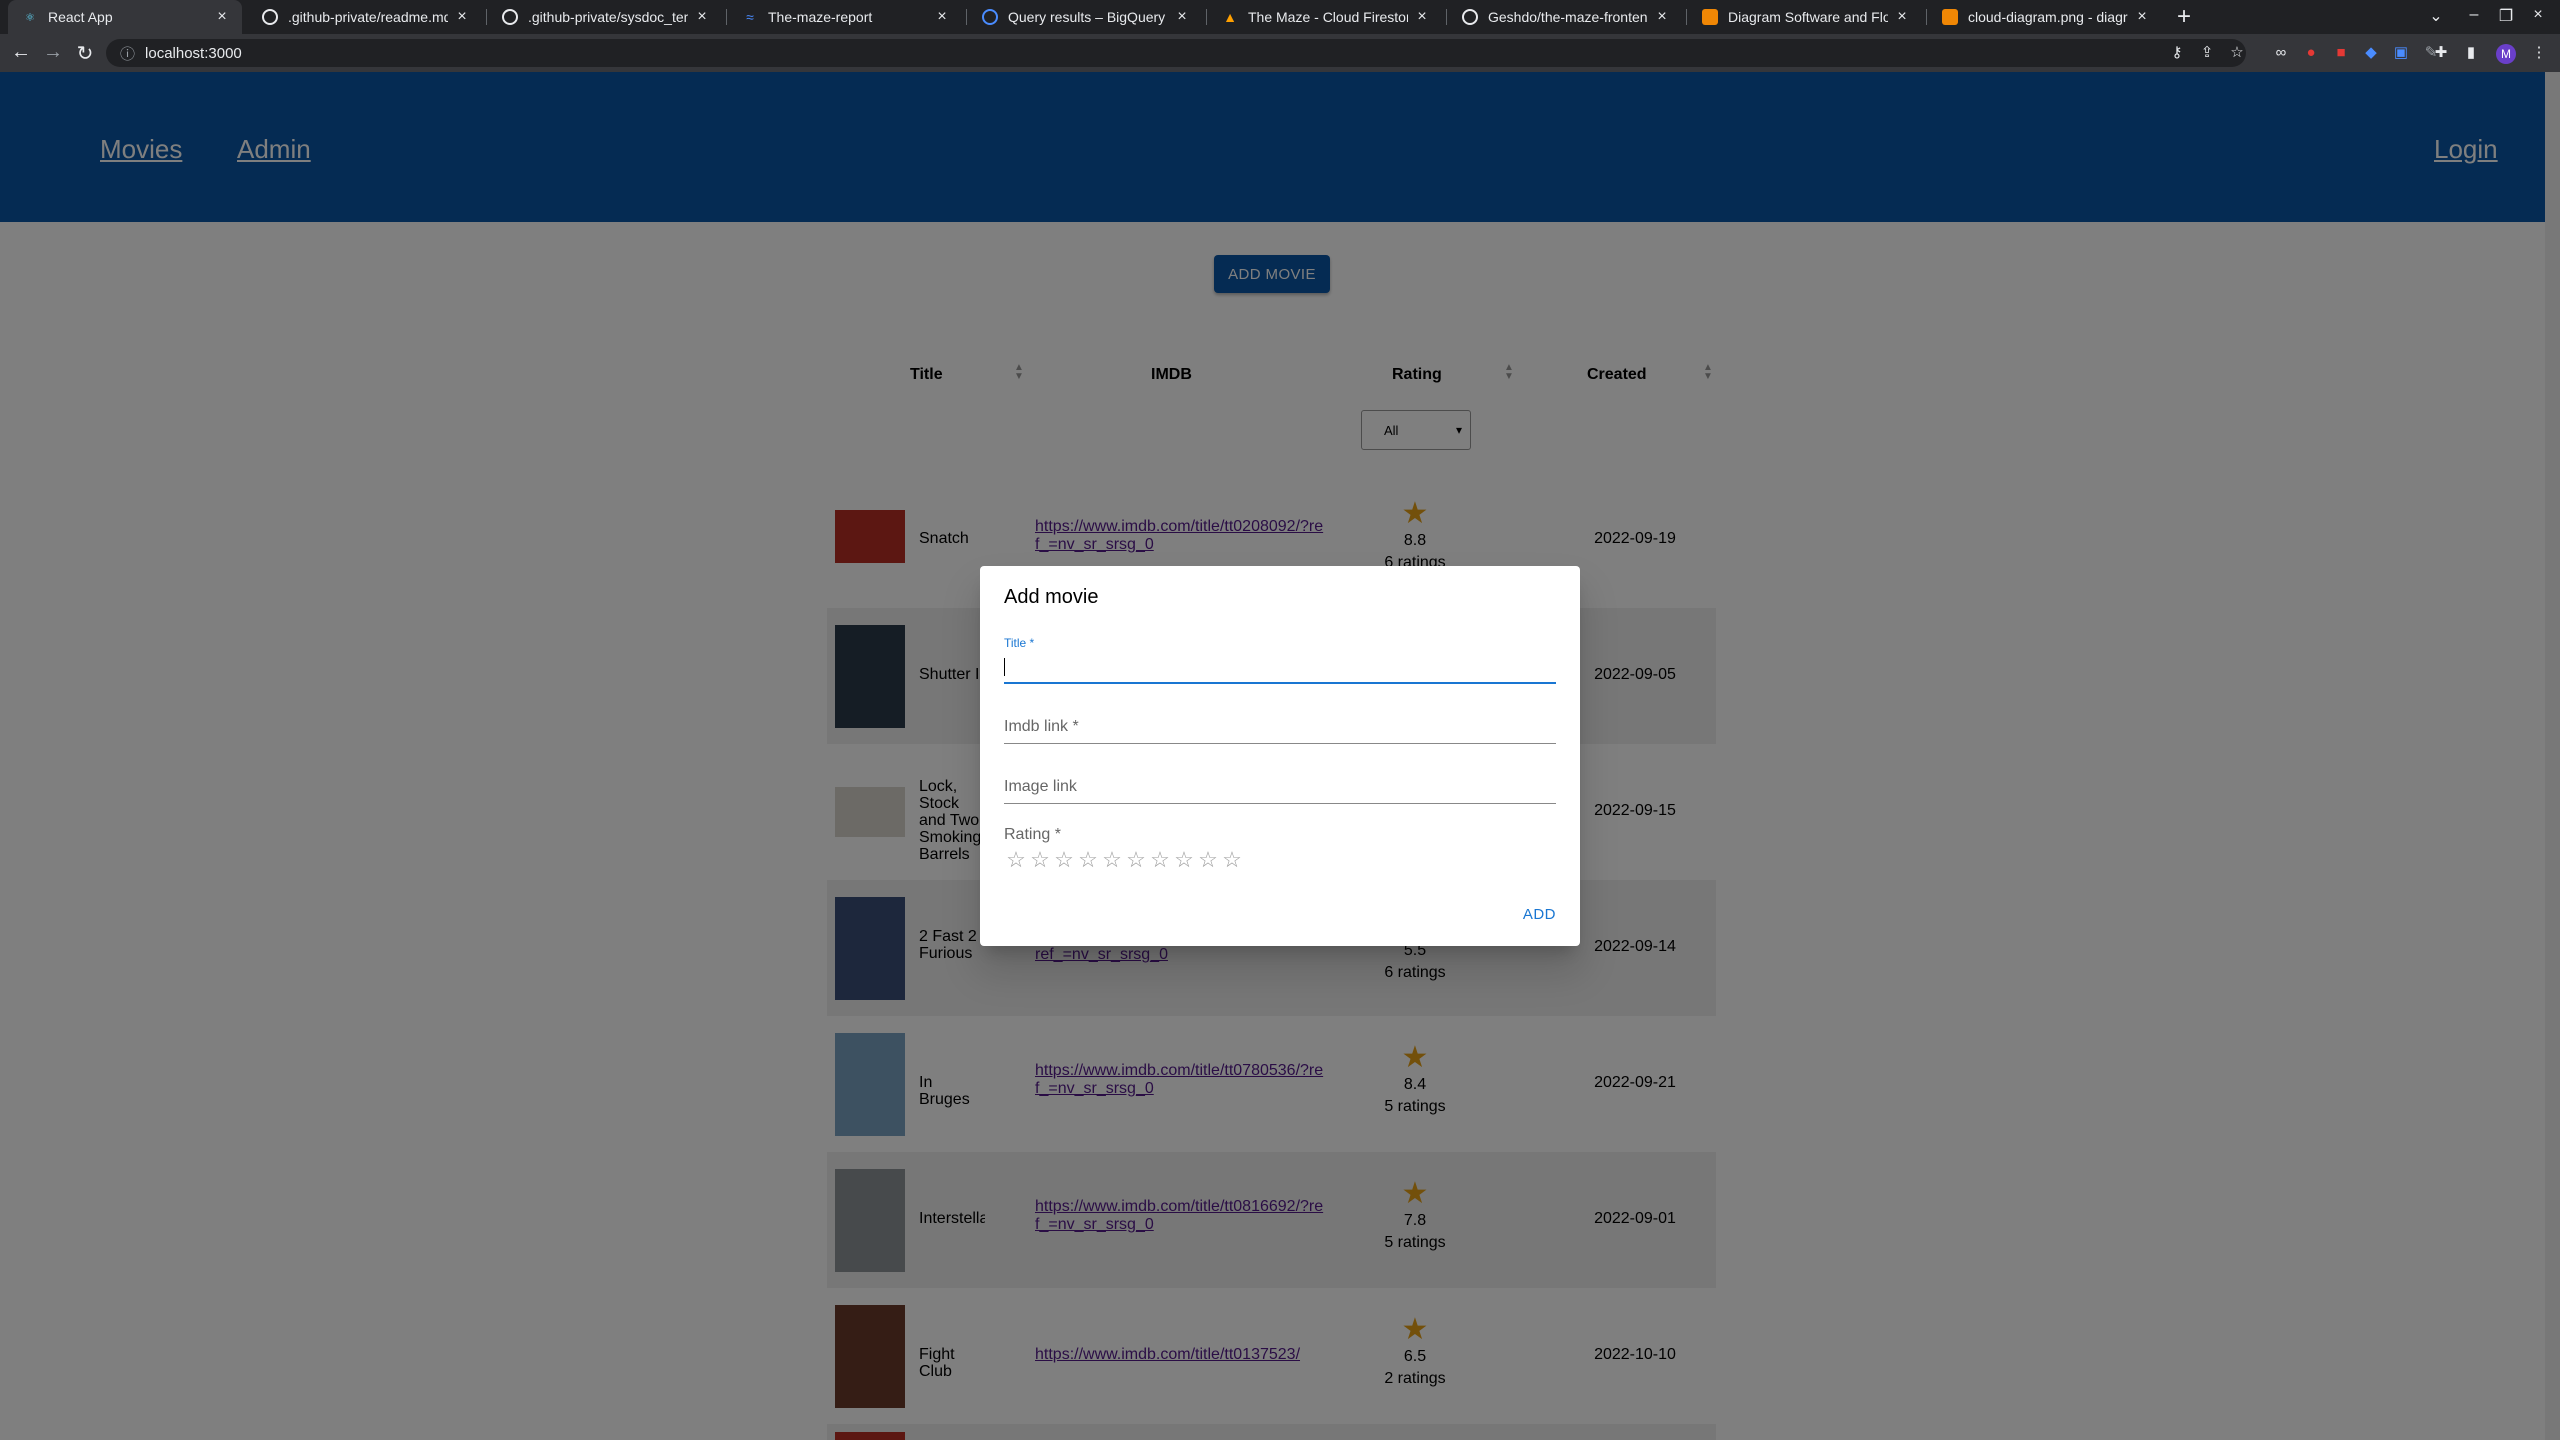  What do you see at coordinates (1328, 17) in the screenshot?
I see `tab-title: The Maze - Cloud Firestore - F` at bounding box center [1328, 17].